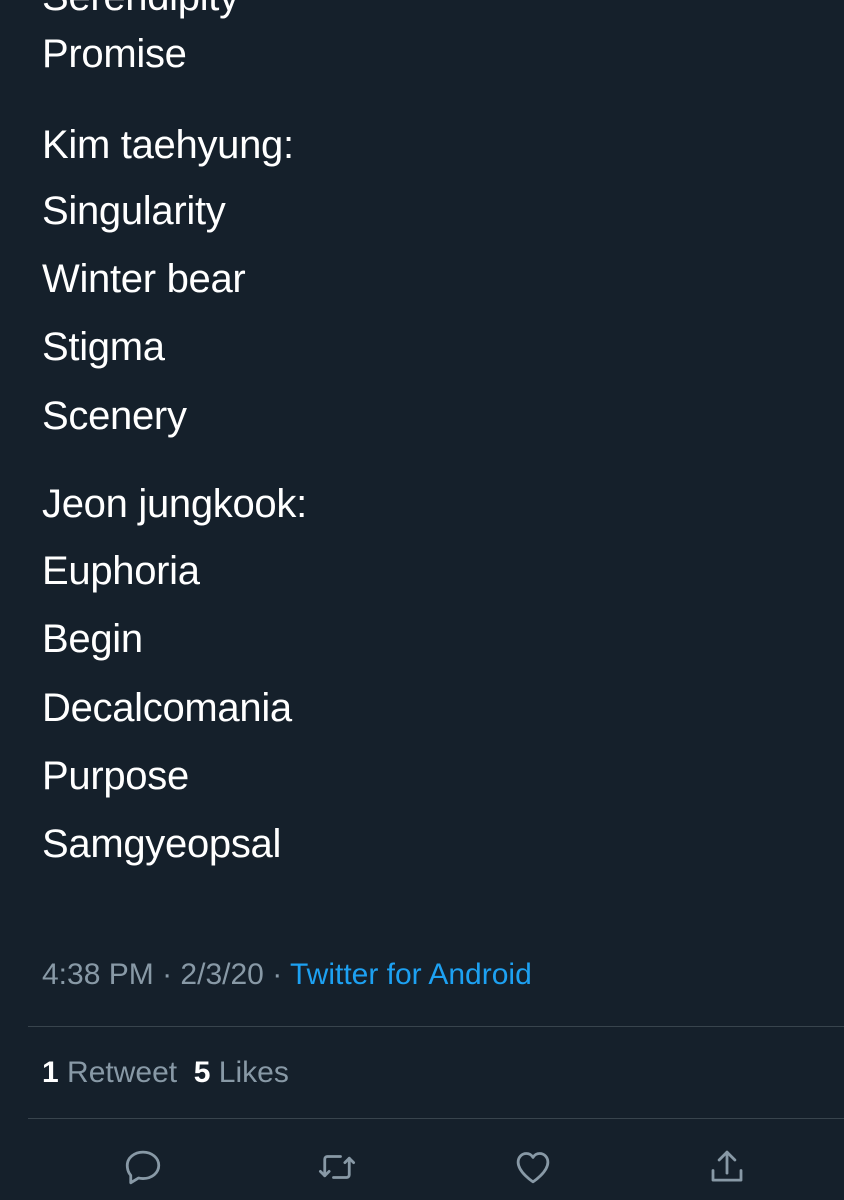 The width and height of the screenshot is (844, 1200). What do you see at coordinates (92, 639) in the screenshot?
I see `tweet-line: Begin` at bounding box center [92, 639].